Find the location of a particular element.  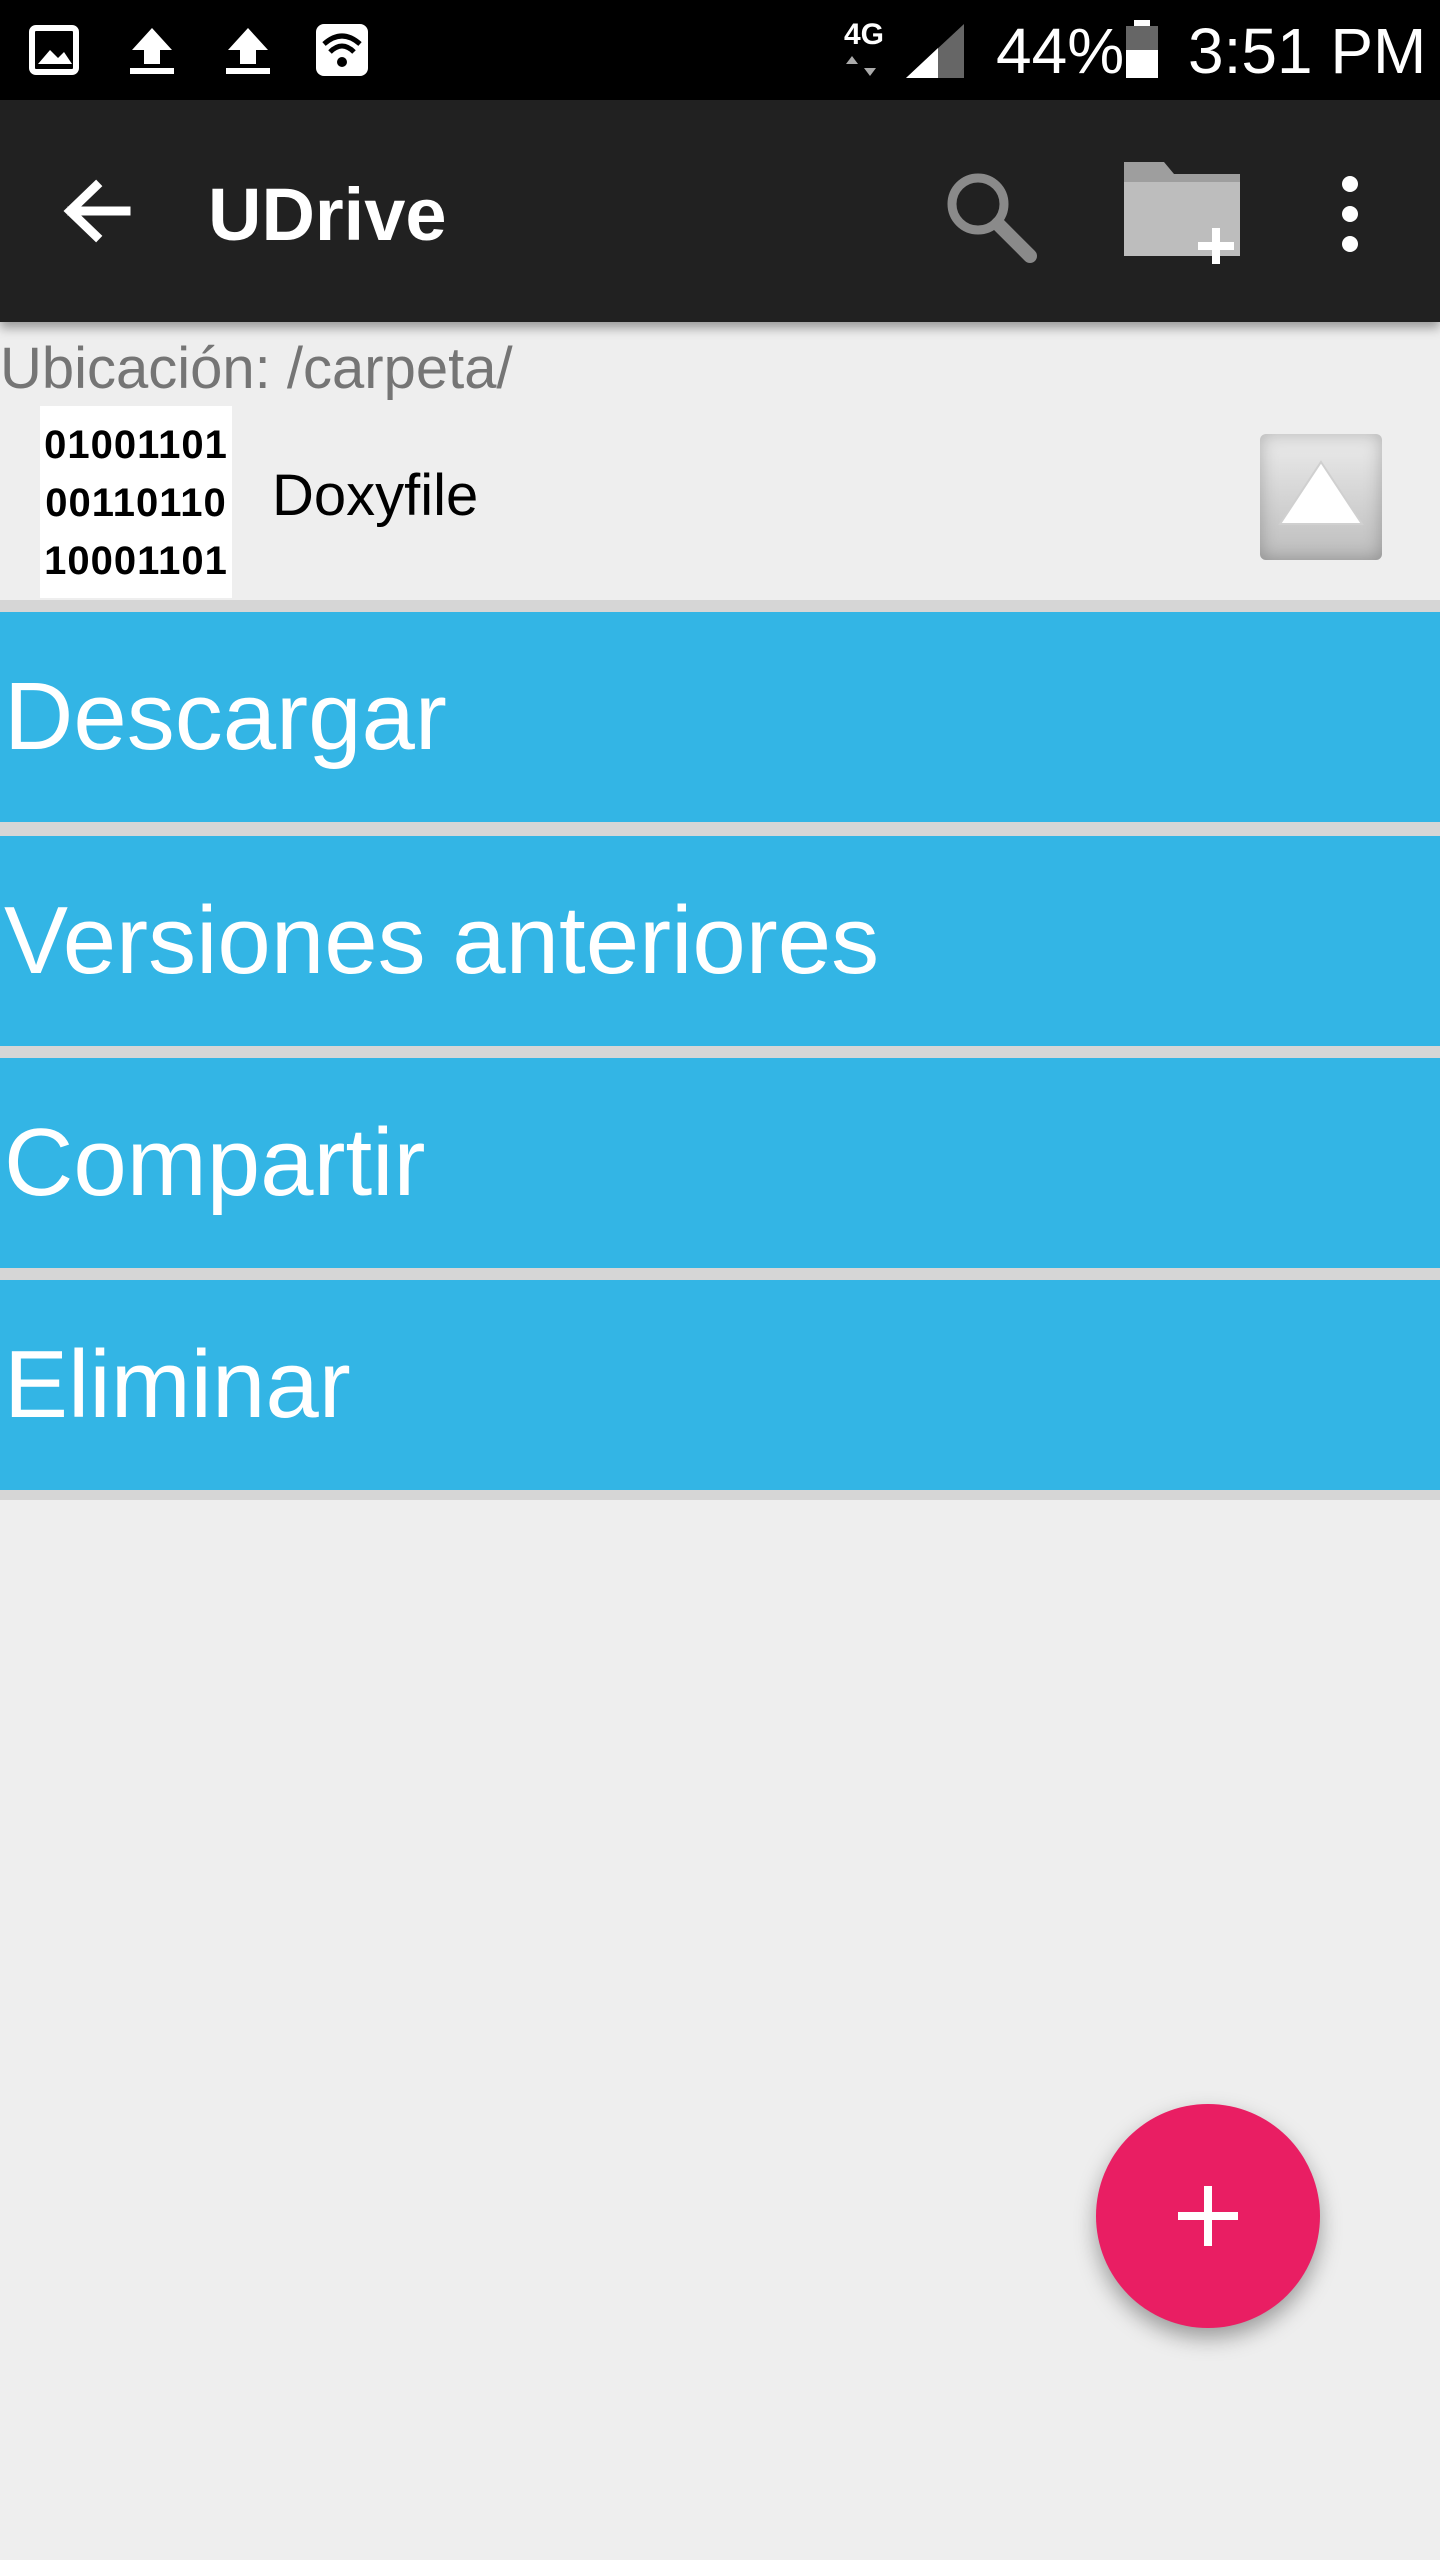

battery-percent: 44% is located at coordinates (1060, 51).